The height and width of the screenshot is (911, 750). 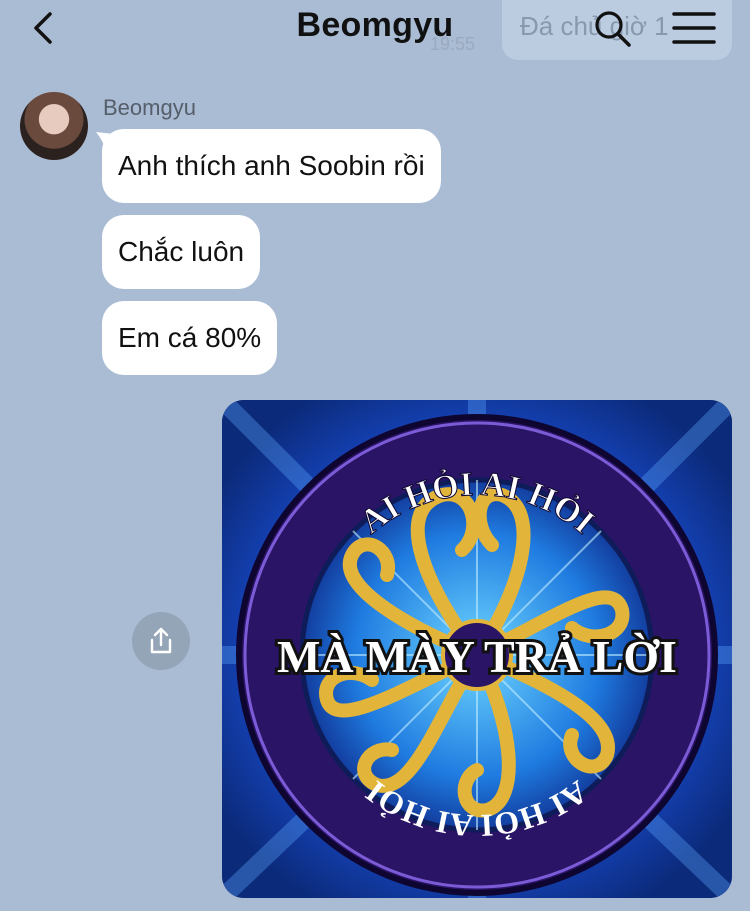 I want to click on menu-button, so click(x=694, y=28).